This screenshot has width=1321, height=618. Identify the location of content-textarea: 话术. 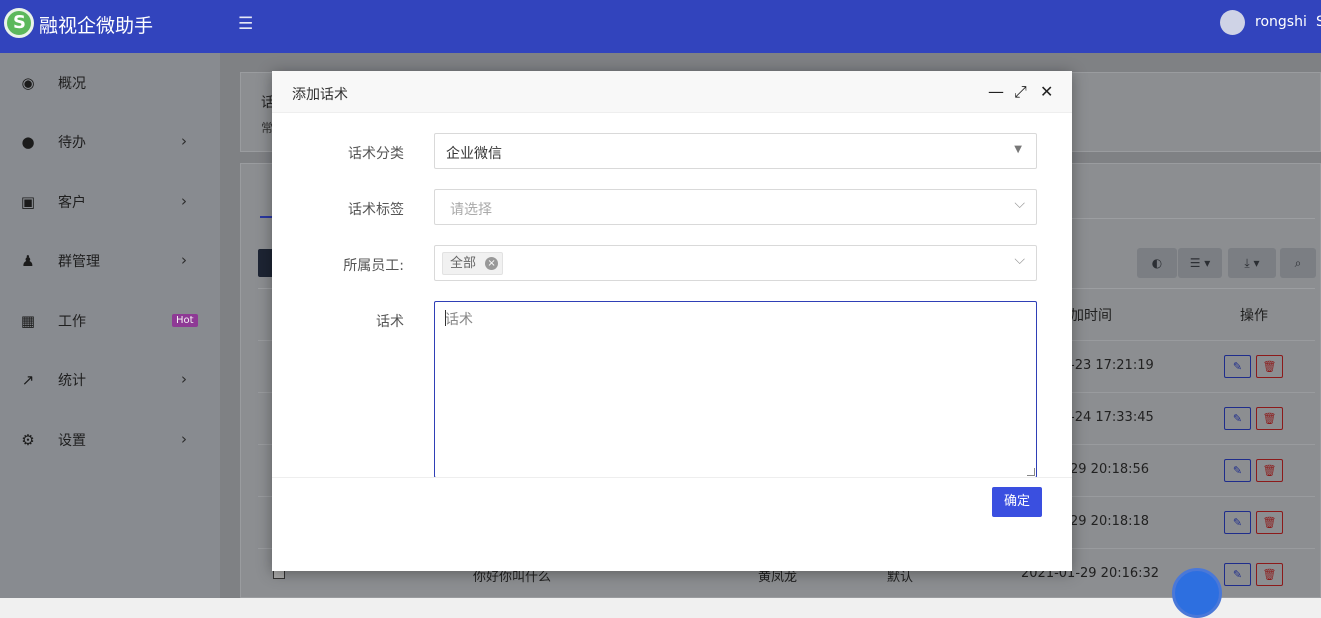
(735, 389).